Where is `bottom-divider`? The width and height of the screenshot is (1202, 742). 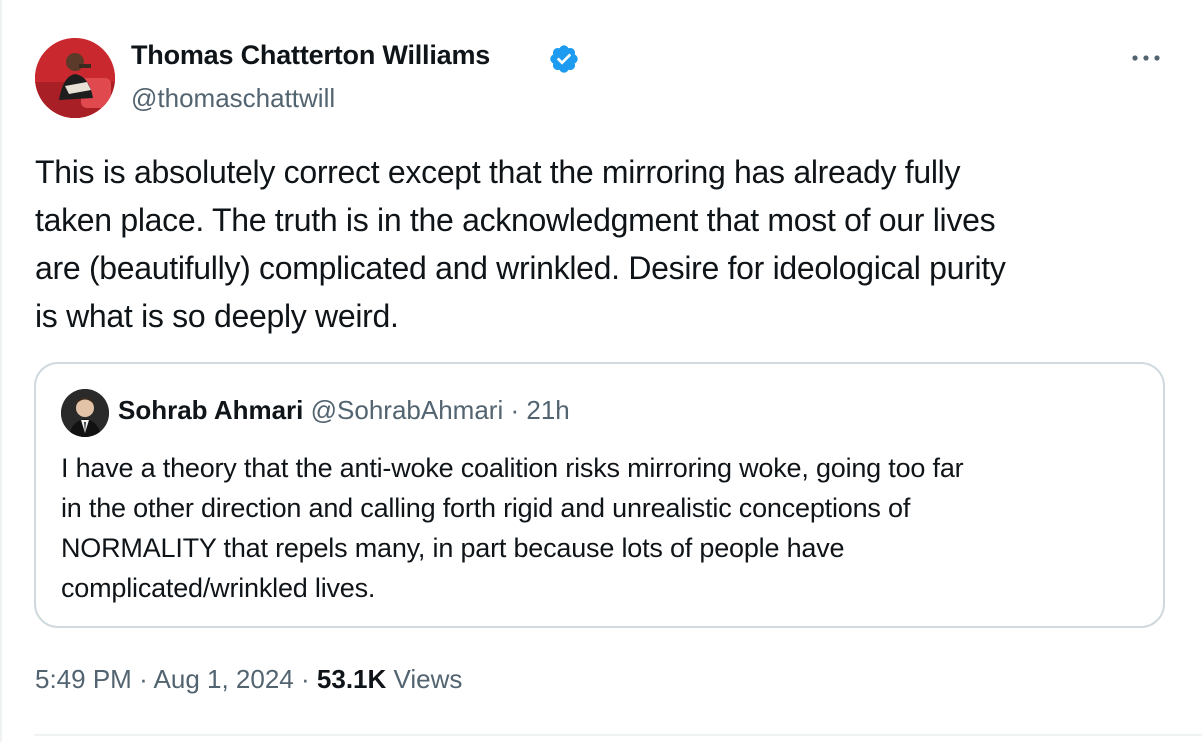
bottom-divider is located at coordinates (618, 735).